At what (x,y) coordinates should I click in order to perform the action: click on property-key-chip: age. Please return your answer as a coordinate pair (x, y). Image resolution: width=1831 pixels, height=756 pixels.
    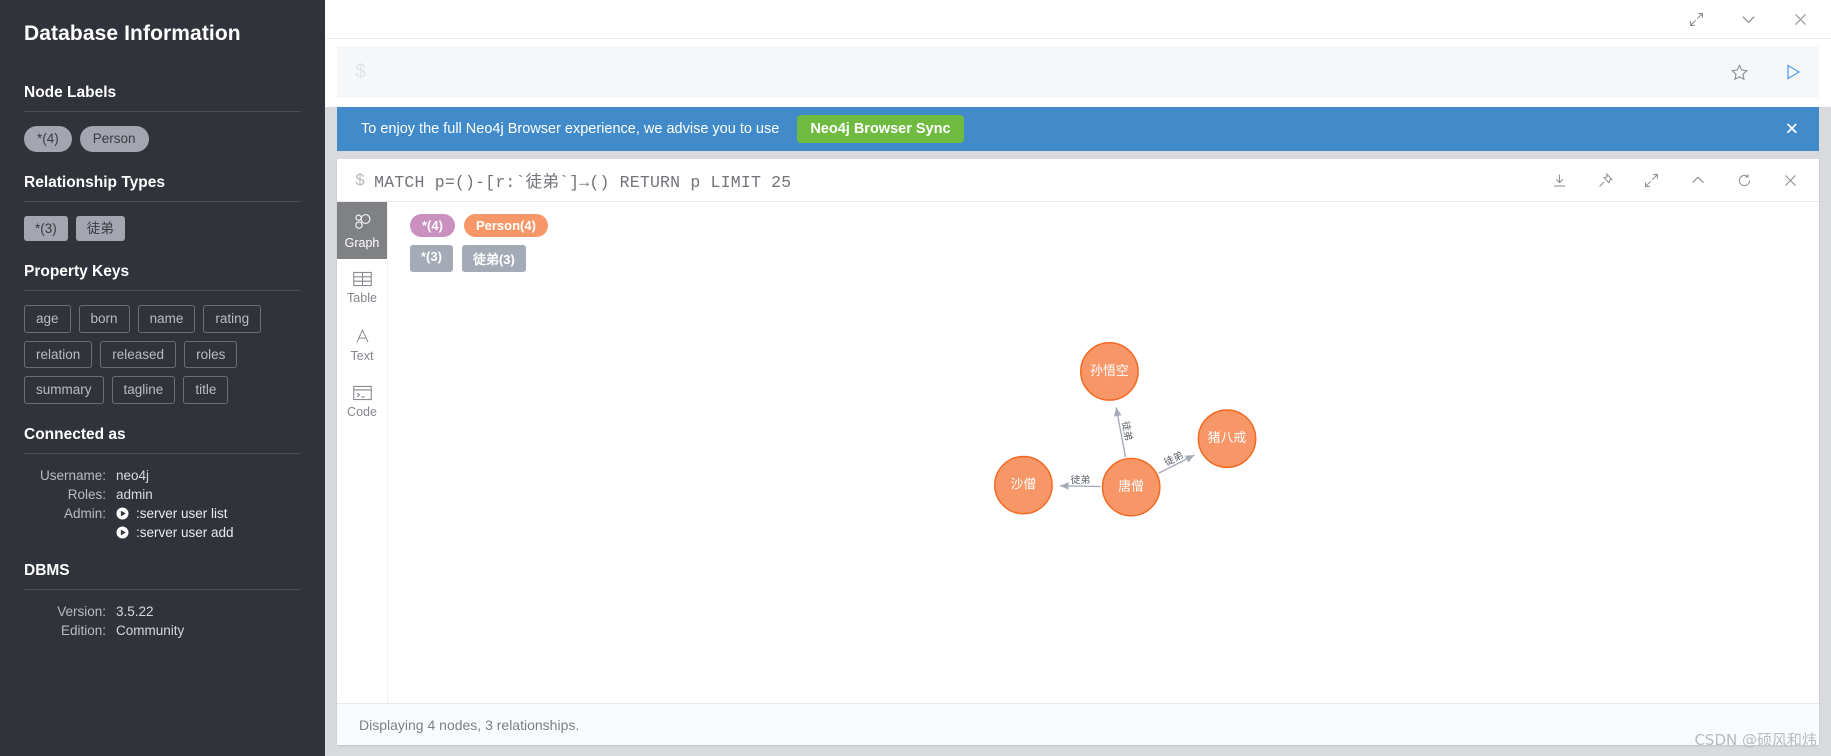
    Looking at the image, I should click on (47, 319).